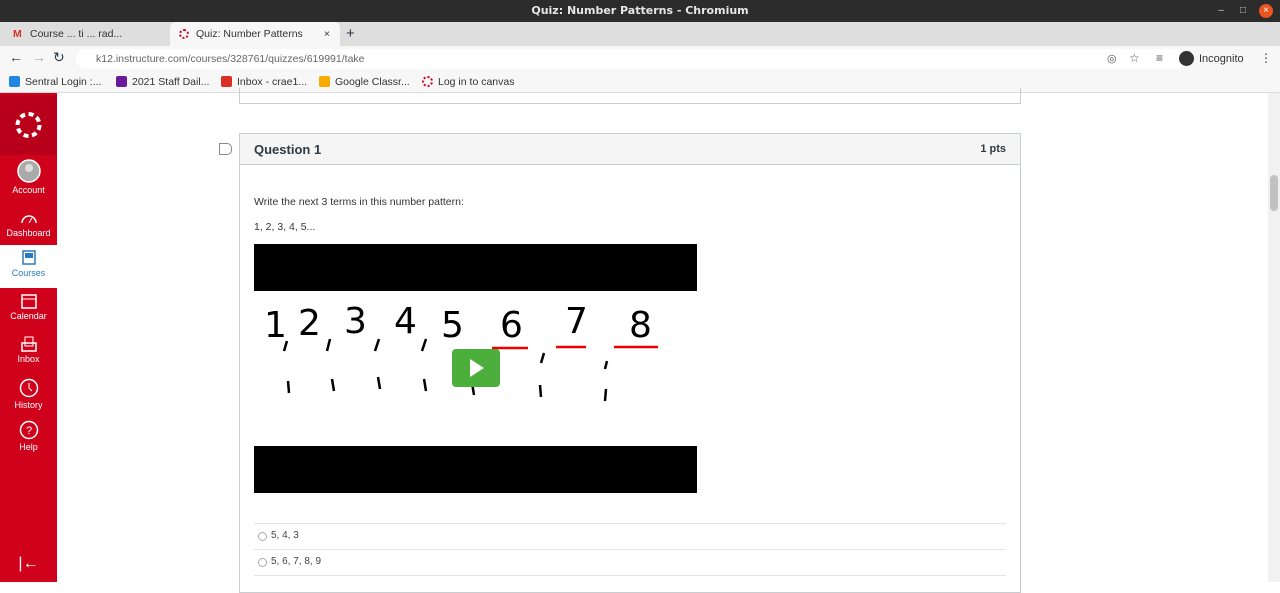 The height and width of the screenshot is (593, 1280). Describe the element at coordinates (640, 325) in the screenshot. I see `hand-digit: 8` at that location.